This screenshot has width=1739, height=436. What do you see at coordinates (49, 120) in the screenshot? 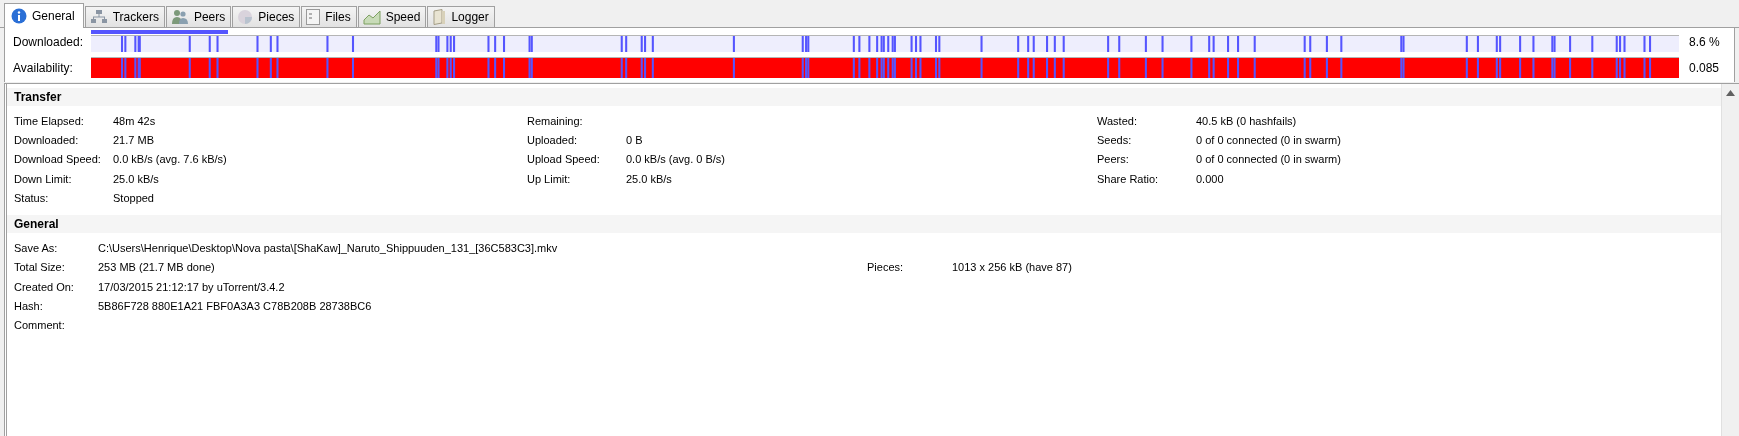
I see `field-label: Time Elapsed:` at bounding box center [49, 120].